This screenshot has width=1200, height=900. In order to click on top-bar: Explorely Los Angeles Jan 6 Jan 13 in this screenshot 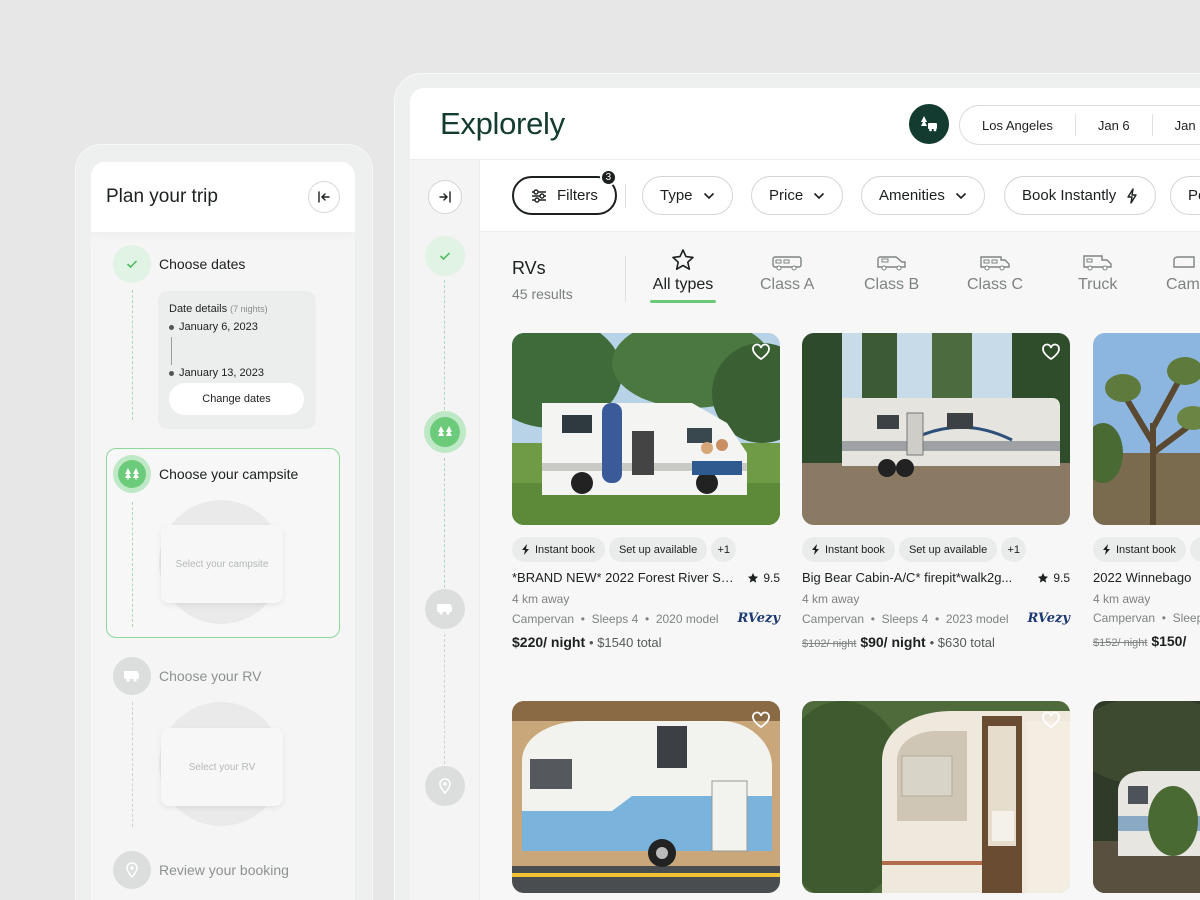, I will do `click(805, 124)`.